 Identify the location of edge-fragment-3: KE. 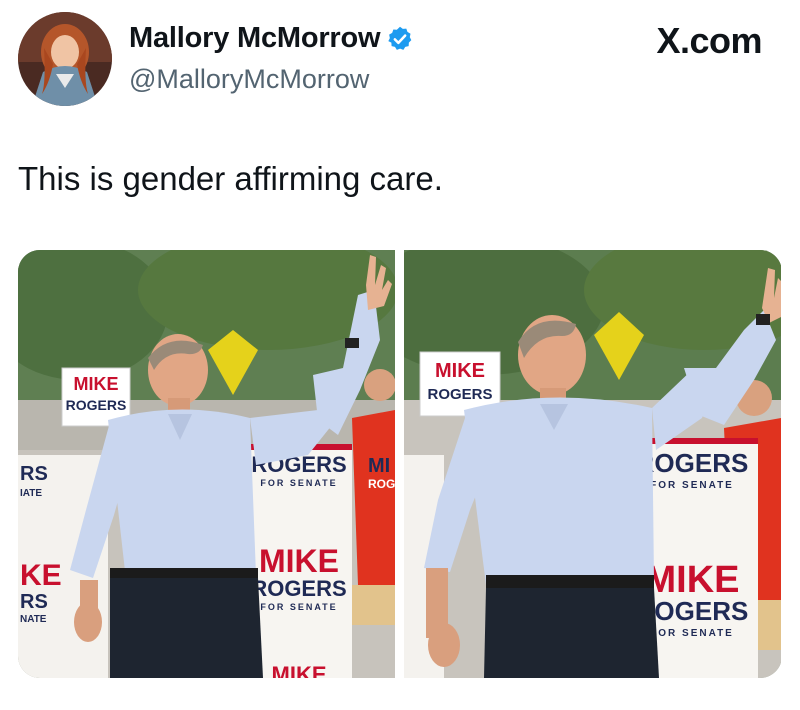
(41, 575).